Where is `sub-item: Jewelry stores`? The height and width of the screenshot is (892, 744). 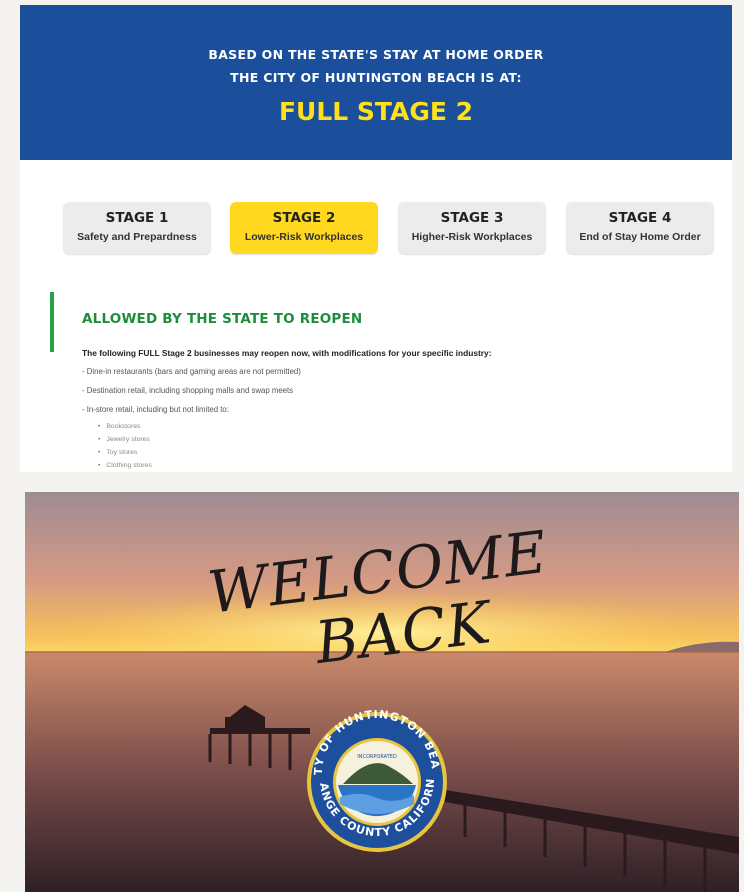 sub-item: Jewelry stores is located at coordinates (123, 439).